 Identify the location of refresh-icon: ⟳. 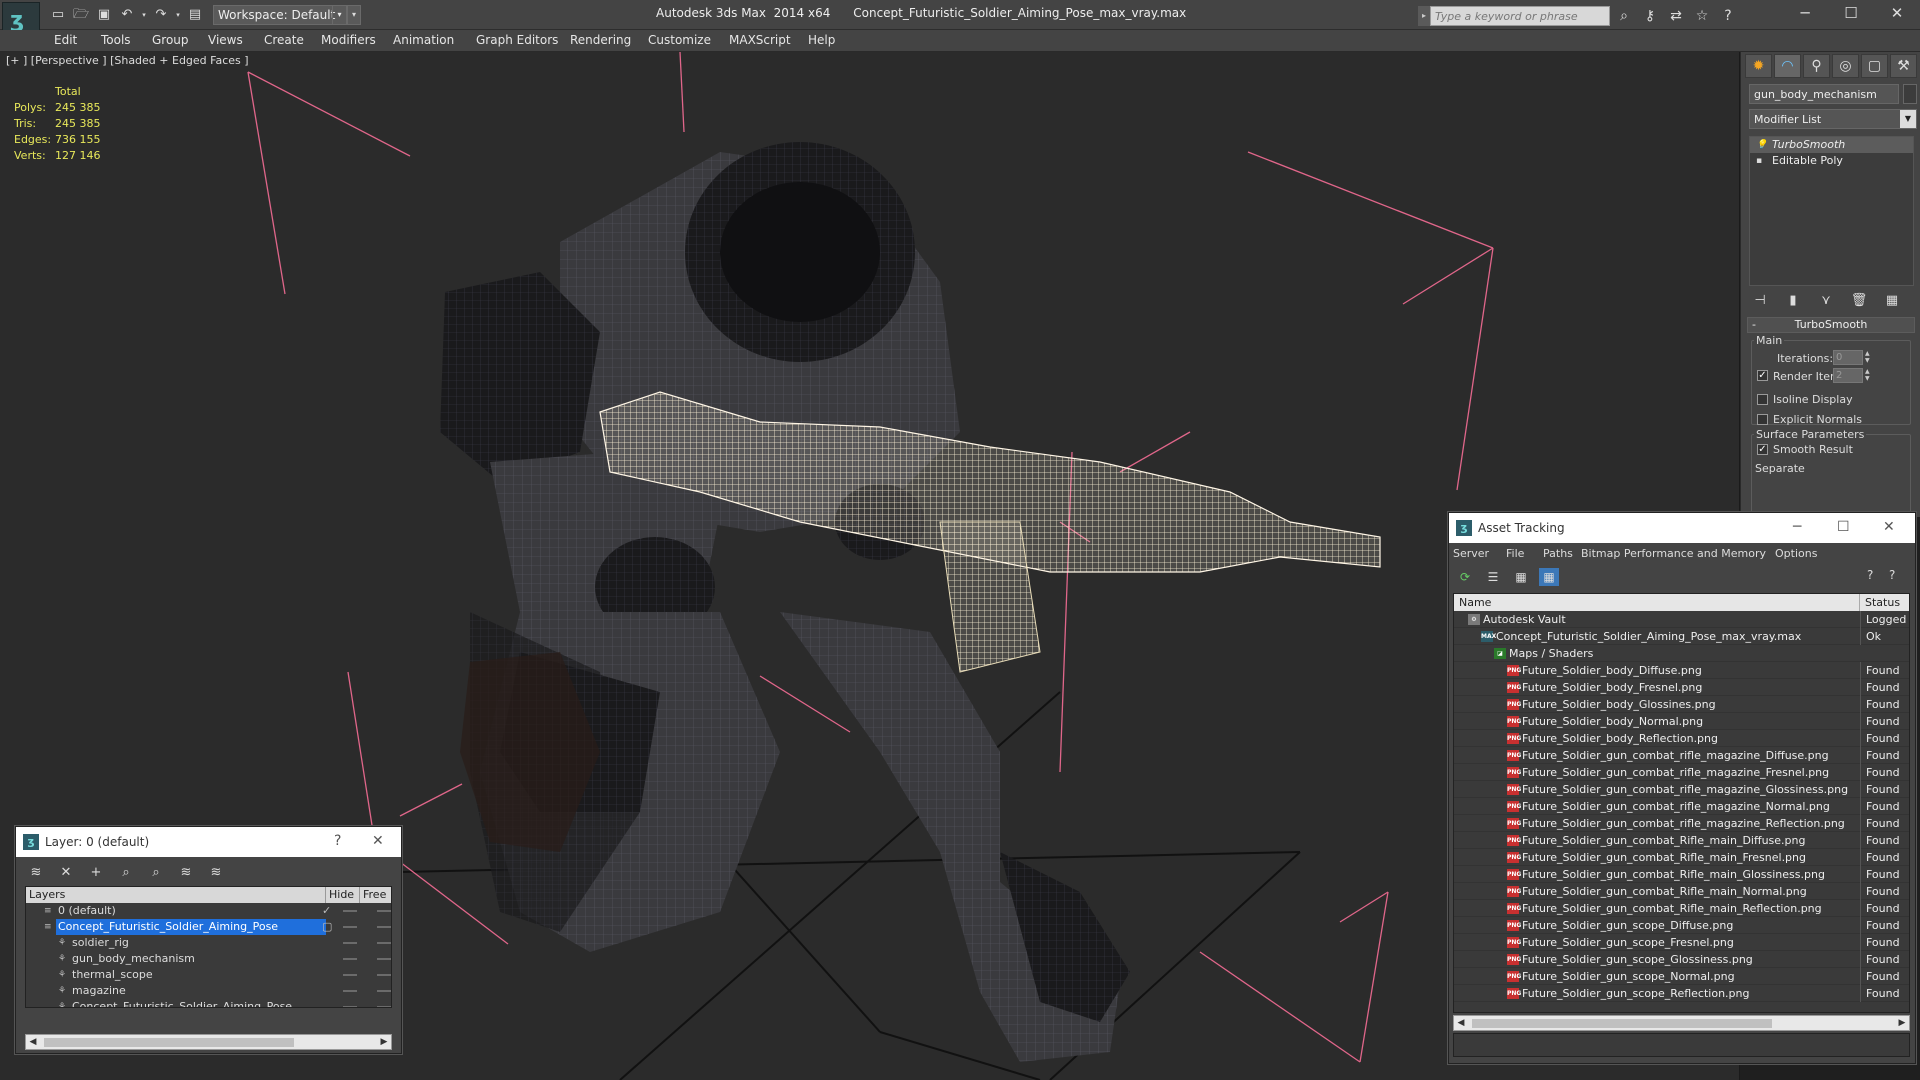
(1465, 577).